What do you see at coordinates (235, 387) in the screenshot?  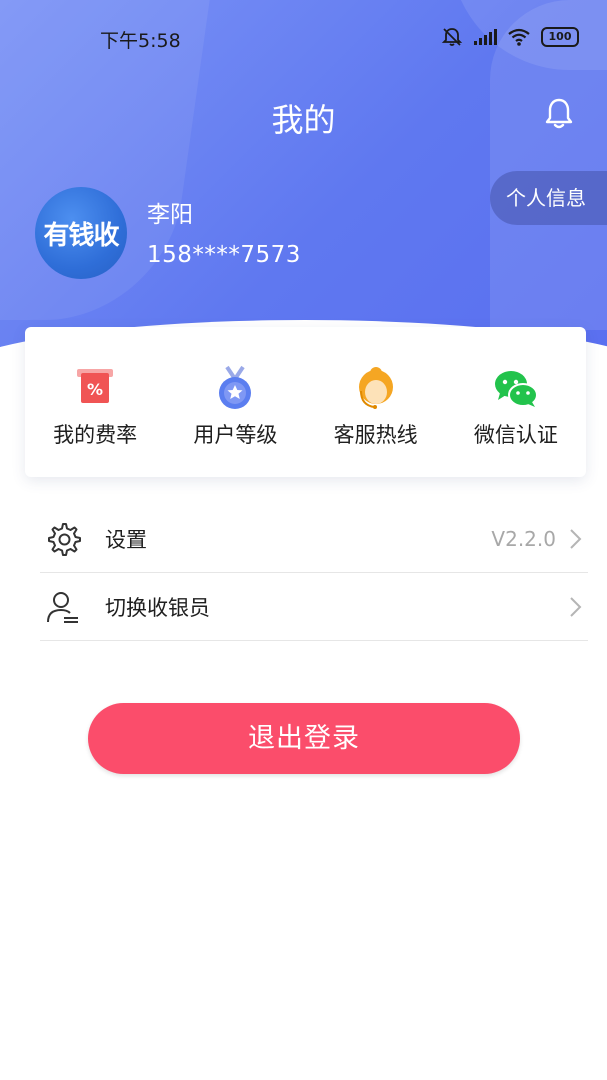 I see `medal-icon` at bounding box center [235, 387].